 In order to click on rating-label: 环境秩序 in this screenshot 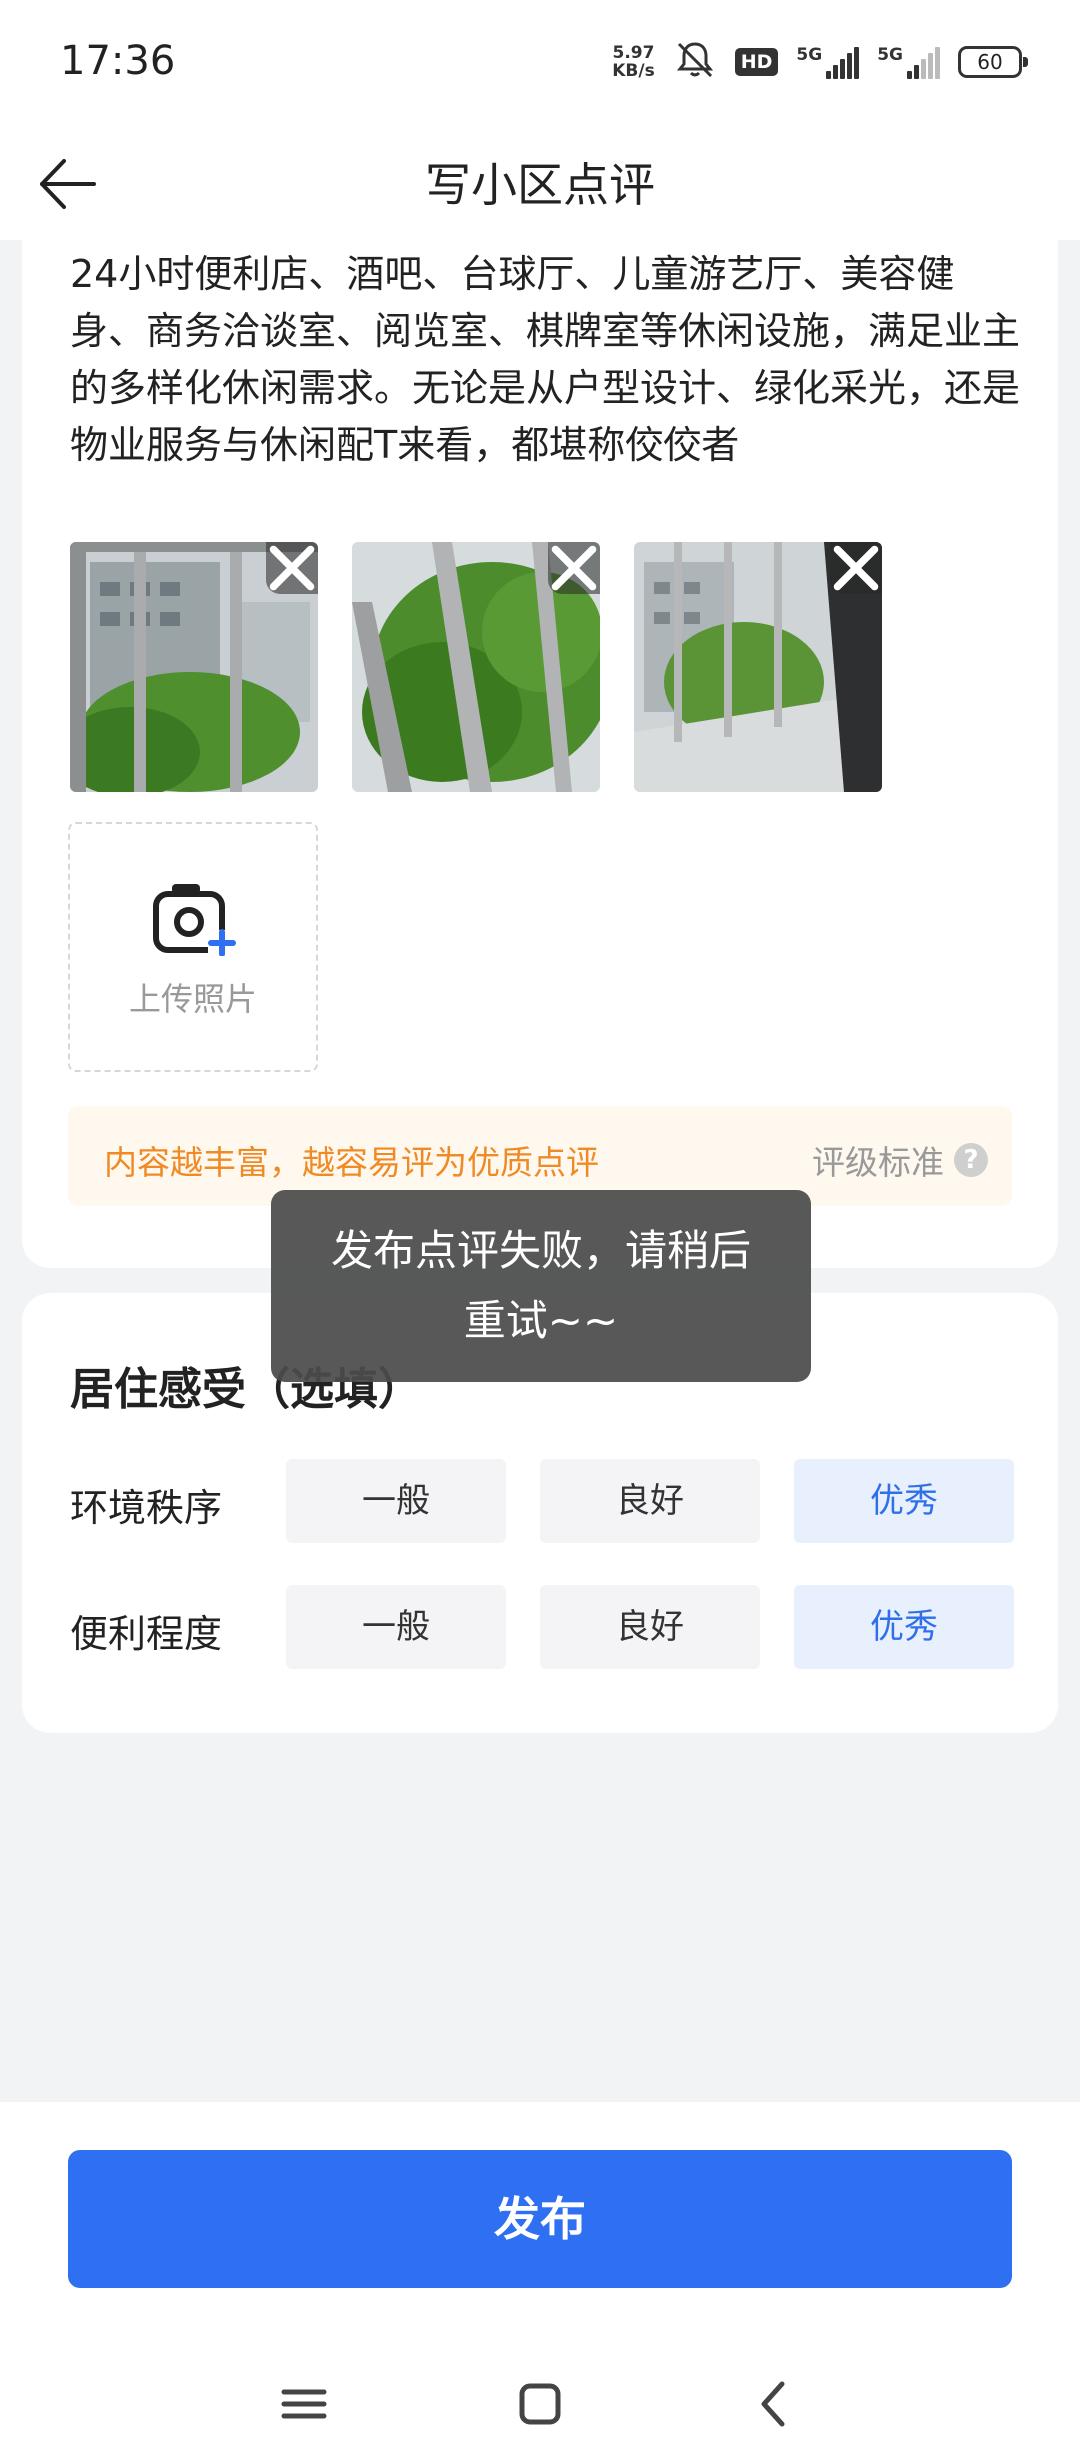, I will do `click(146, 1508)`.